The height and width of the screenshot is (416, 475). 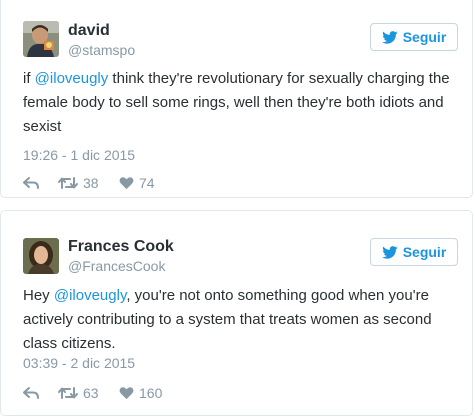 What do you see at coordinates (116, 266) in the screenshot?
I see `author-handle: @FrancesCook` at bounding box center [116, 266].